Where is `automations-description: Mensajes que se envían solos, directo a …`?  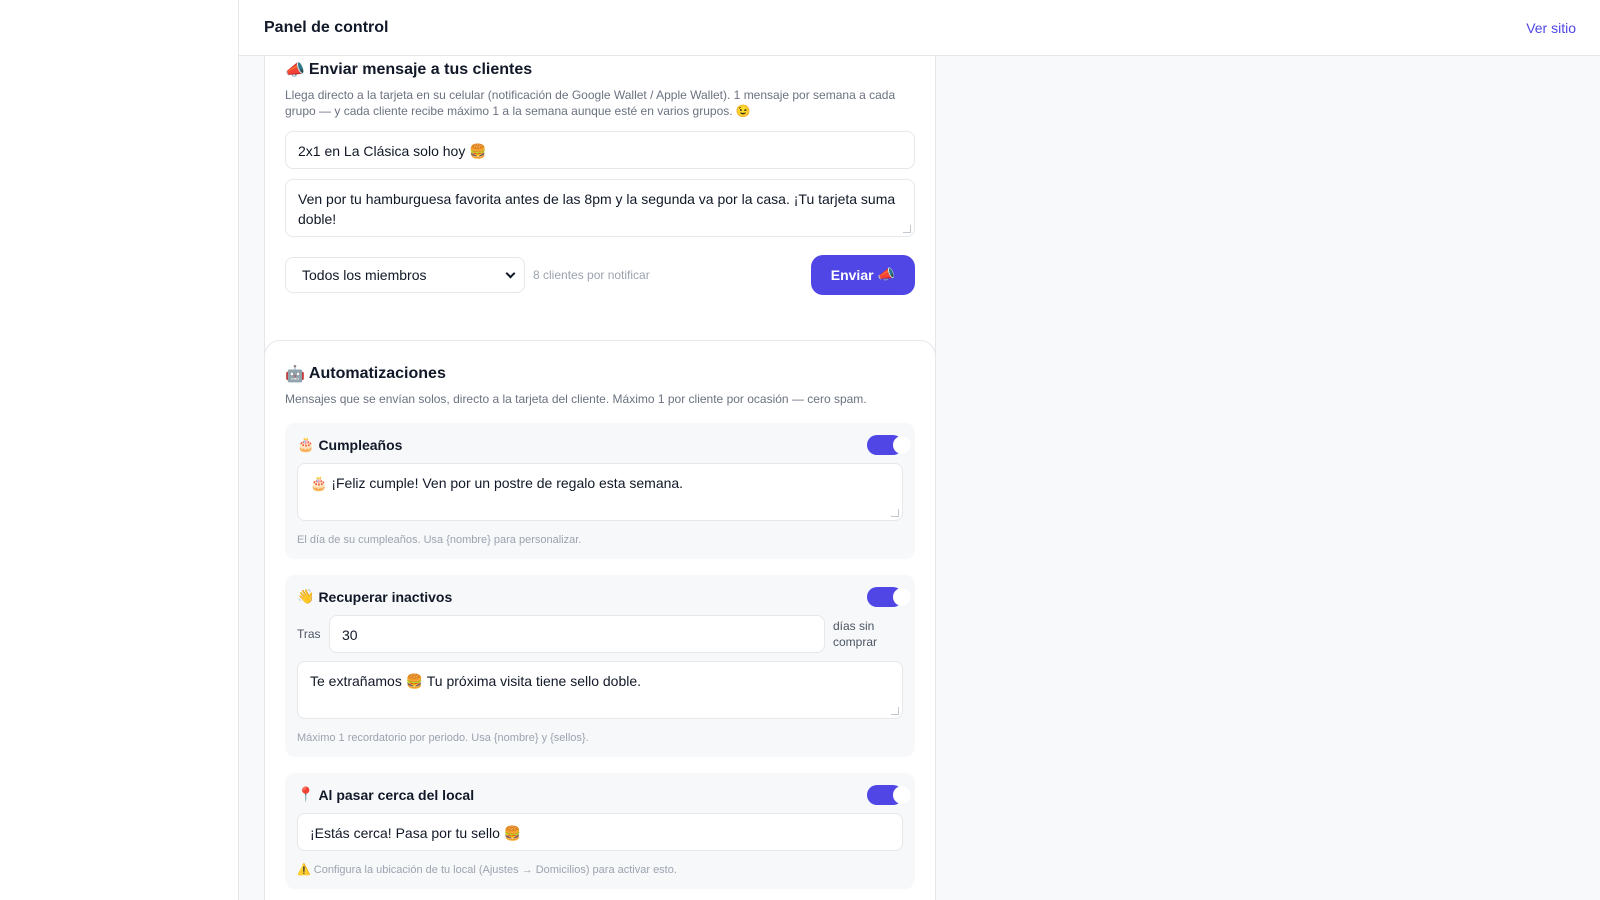 automations-description: Mensajes que se envían solos, directo a … is located at coordinates (576, 399).